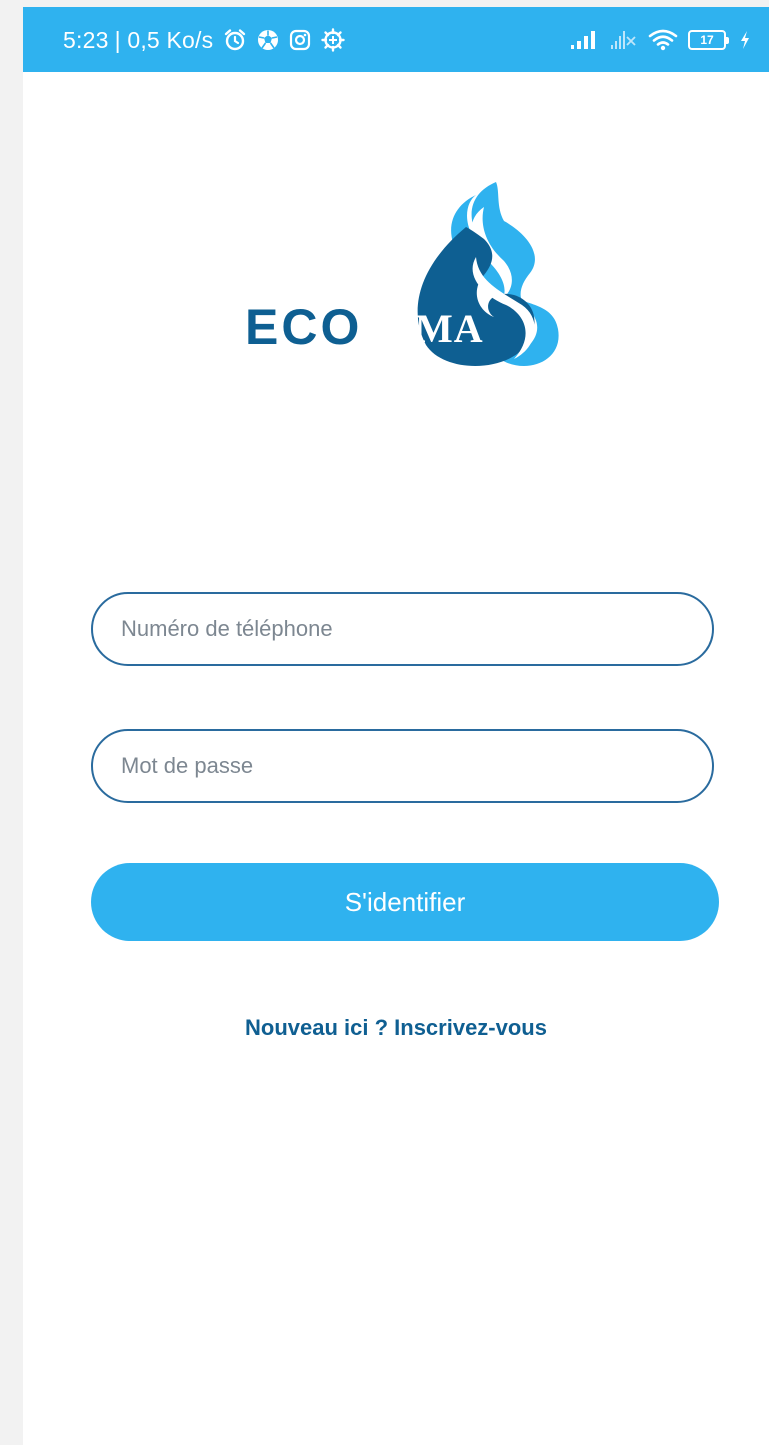  Describe the element at coordinates (300, 40) in the screenshot. I see `instagram-icon` at that location.